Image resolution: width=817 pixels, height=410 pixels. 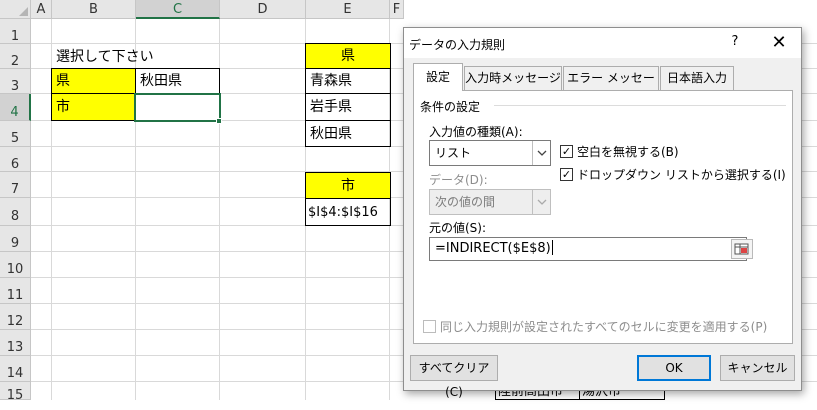 I want to click on ignore-blank-label: 空白を無視する(B), so click(x=628, y=152).